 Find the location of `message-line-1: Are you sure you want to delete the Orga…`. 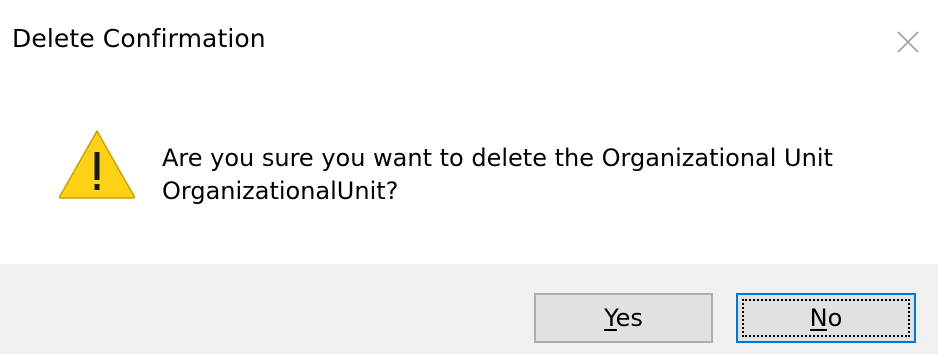

message-line-1: Are you sure you want to delete the Orga… is located at coordinates (497, 158).